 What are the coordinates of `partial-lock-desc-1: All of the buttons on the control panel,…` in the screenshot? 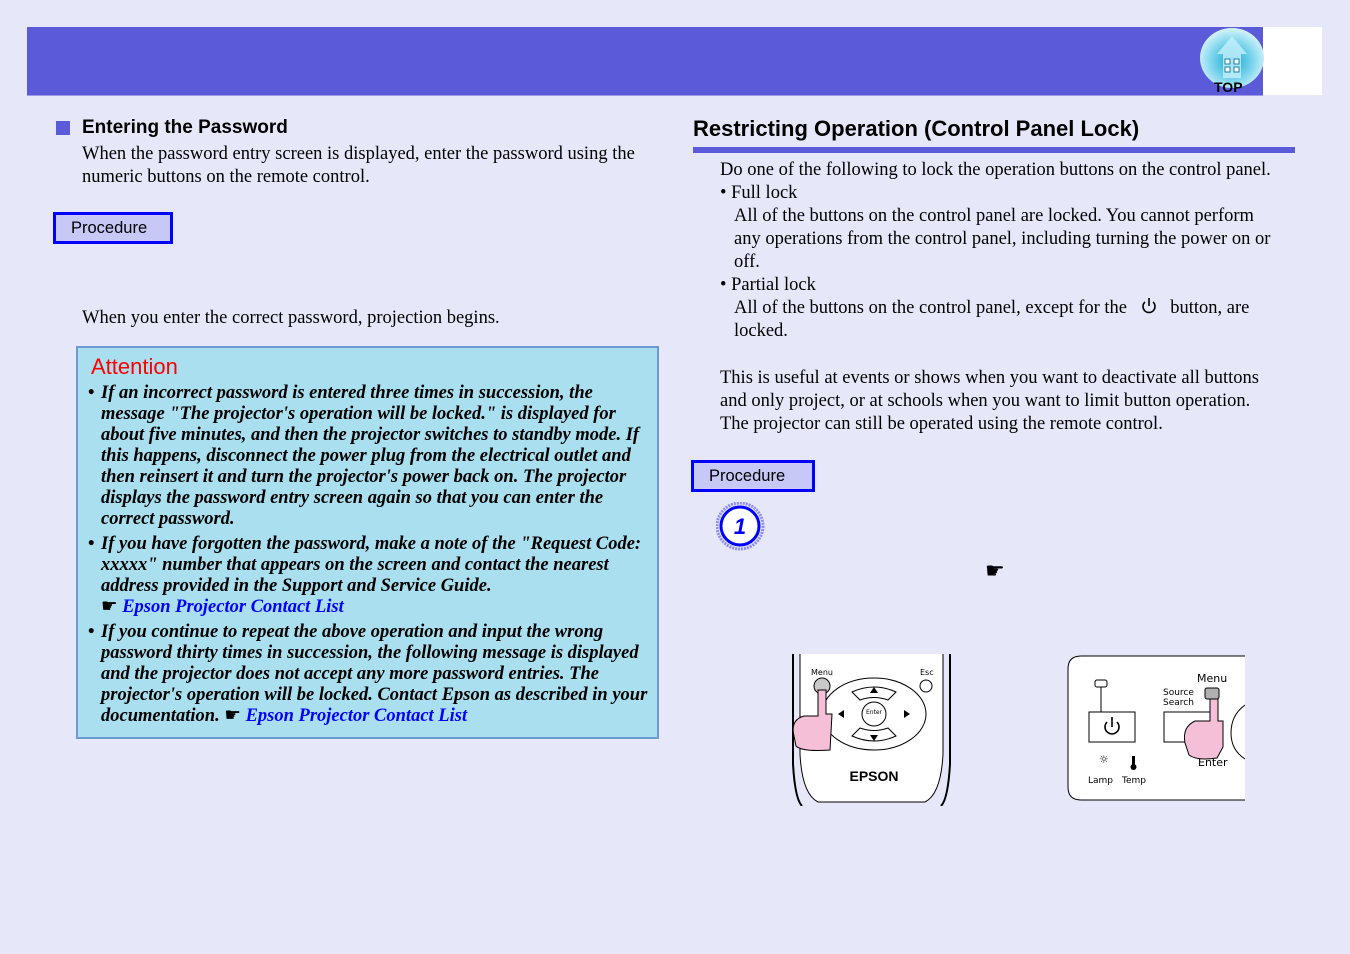 It's located at (991, 308).